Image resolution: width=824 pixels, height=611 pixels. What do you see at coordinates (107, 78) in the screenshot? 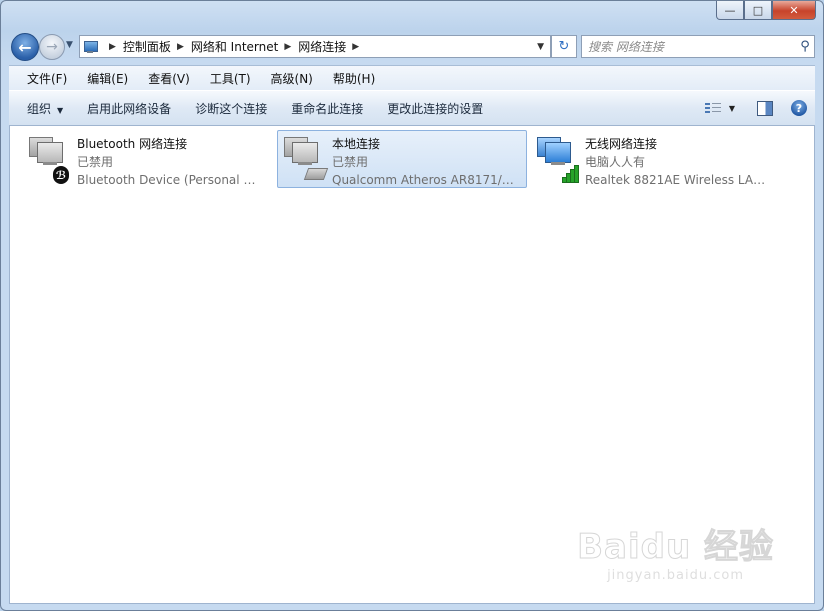
I see `menu-edit: 编辑(E)` at bounding box center [107, 78].